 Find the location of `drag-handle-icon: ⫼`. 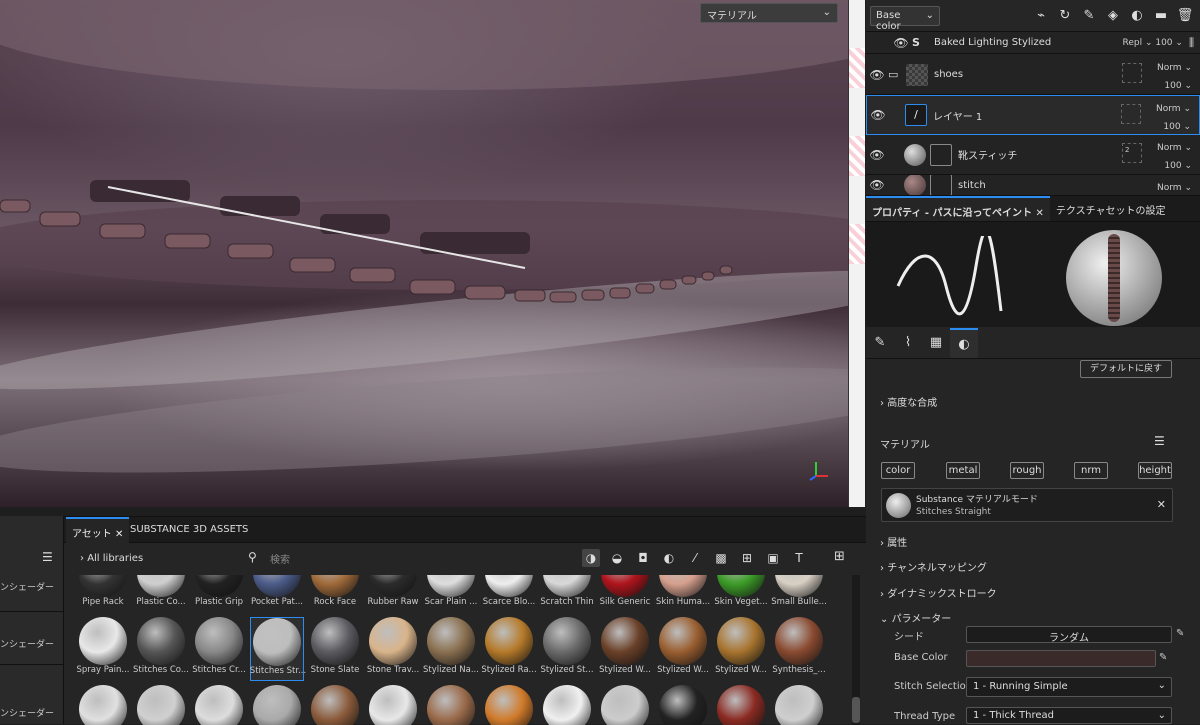

drag-handle-icon: ⫼ is located at coordinates (1191, 43).